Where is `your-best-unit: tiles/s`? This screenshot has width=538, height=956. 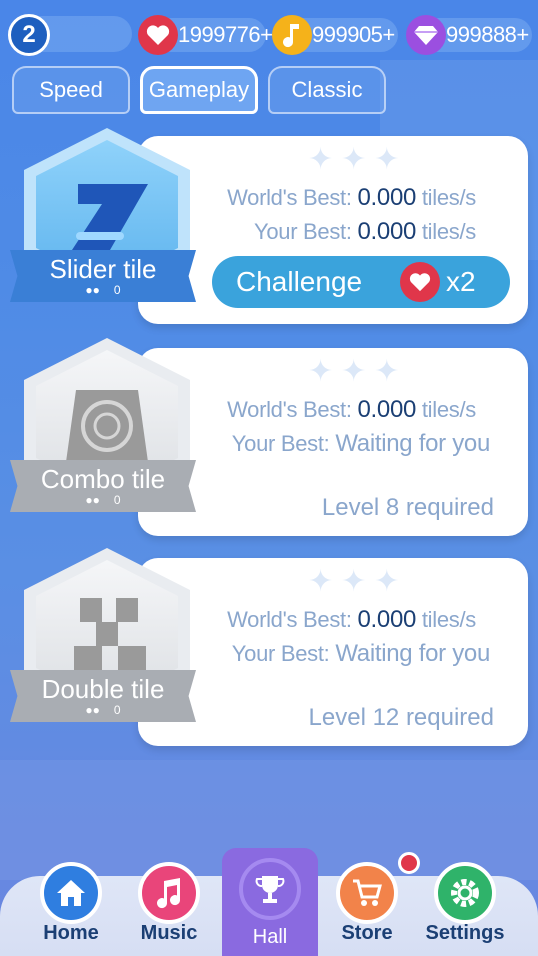
your-best-unit: tiles/s is located at coordinates (448, 231).